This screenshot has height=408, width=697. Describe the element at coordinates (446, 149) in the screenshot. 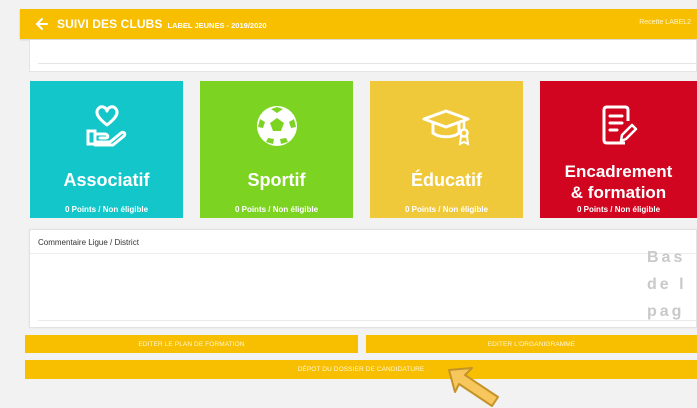

I see `tile-educatif: Éducatif 0 Points / Non éligible` at that location.